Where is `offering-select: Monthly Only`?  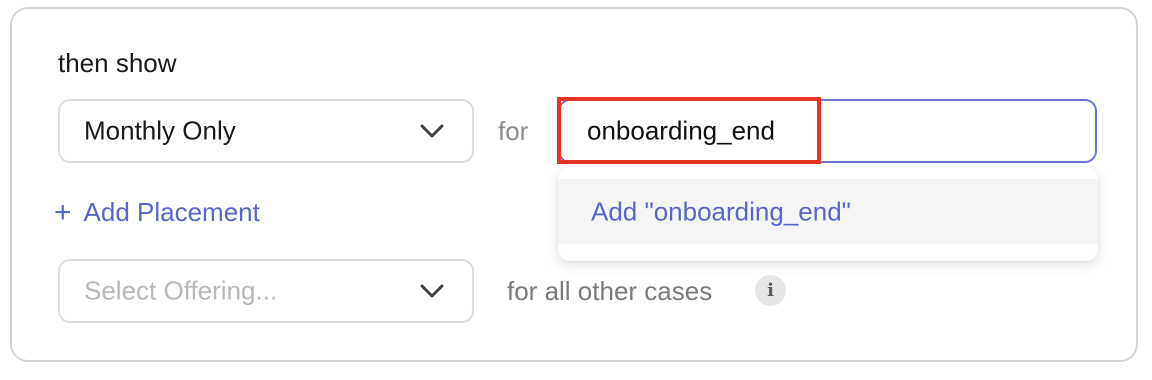 offering-select: Monthly Only is located at coordinates (266, 131).